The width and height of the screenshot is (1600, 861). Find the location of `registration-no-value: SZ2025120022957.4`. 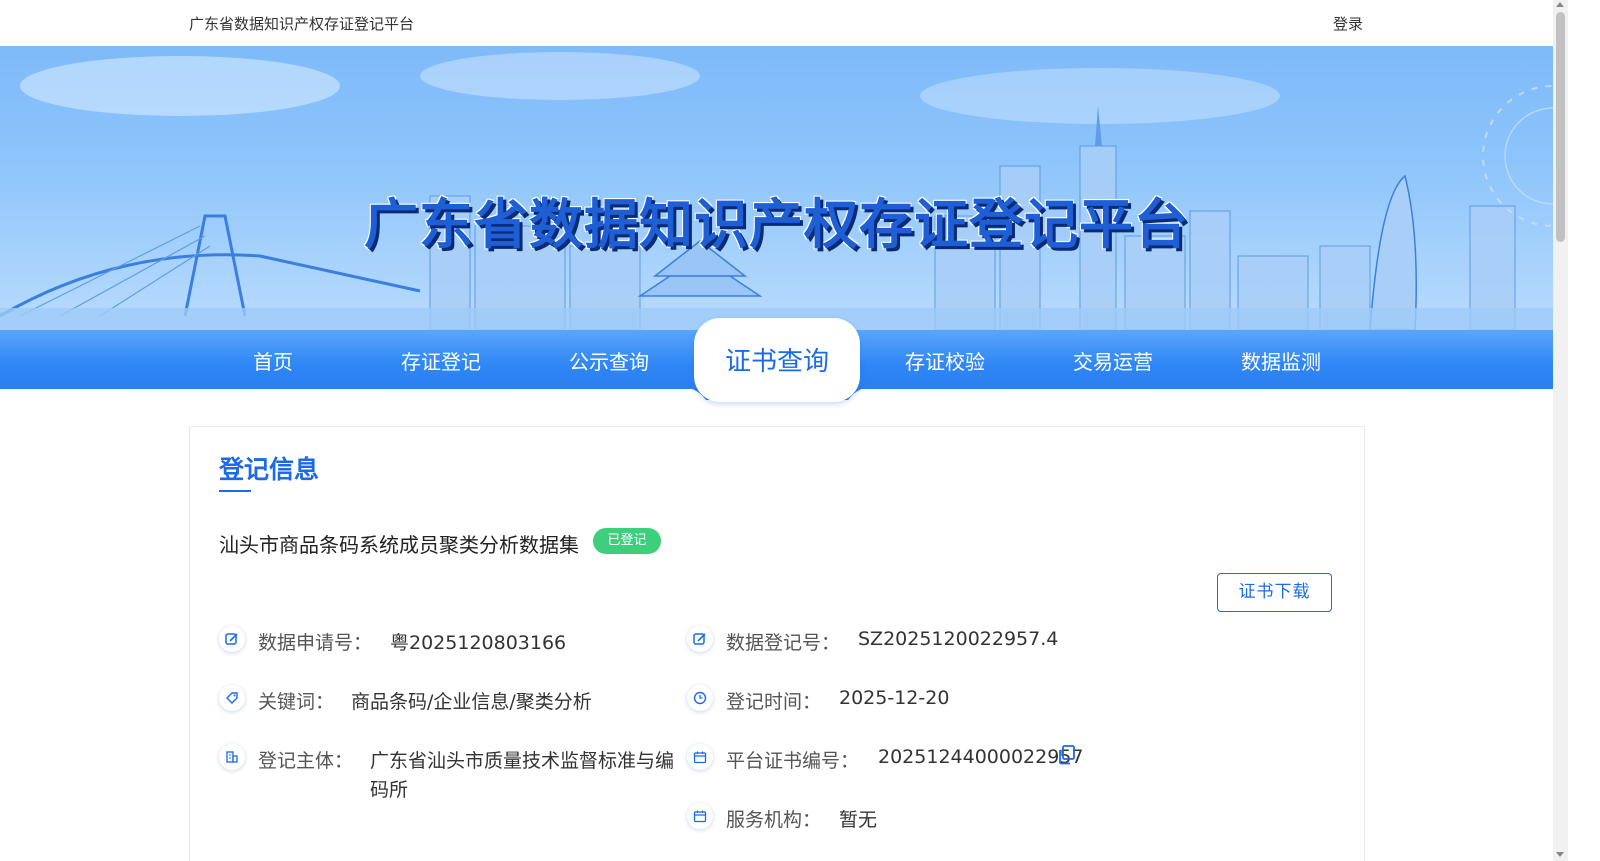

registration-no-value: SZ2025120022957.4 is located at coordinates (958, 639).